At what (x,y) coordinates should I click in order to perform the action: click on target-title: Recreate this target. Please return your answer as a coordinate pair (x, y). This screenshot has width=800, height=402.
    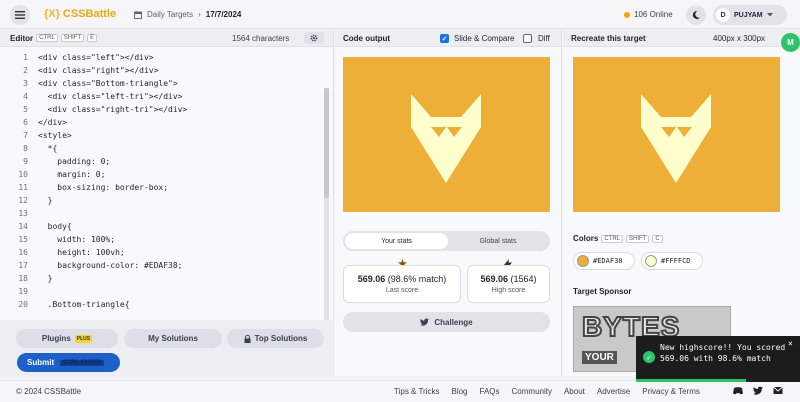
    Looking at the image, I should click on (608, 38).